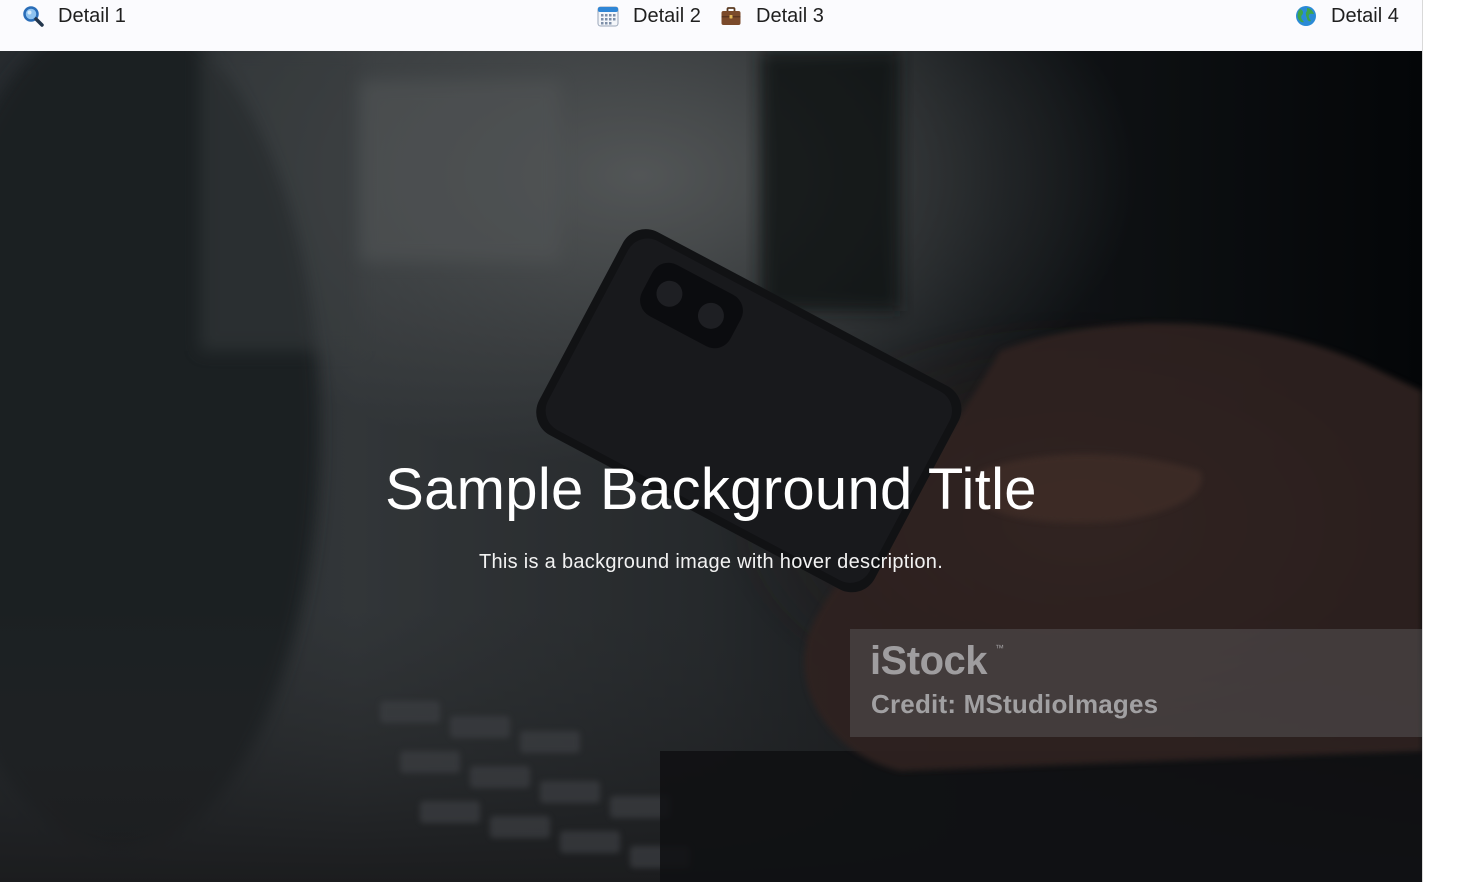 This screenshot has width=1475, height=882. Describe the element at coordinates (1015, 704) in the screenshot. I see `watermark-credit: Credit: MStudioImages` at that location.